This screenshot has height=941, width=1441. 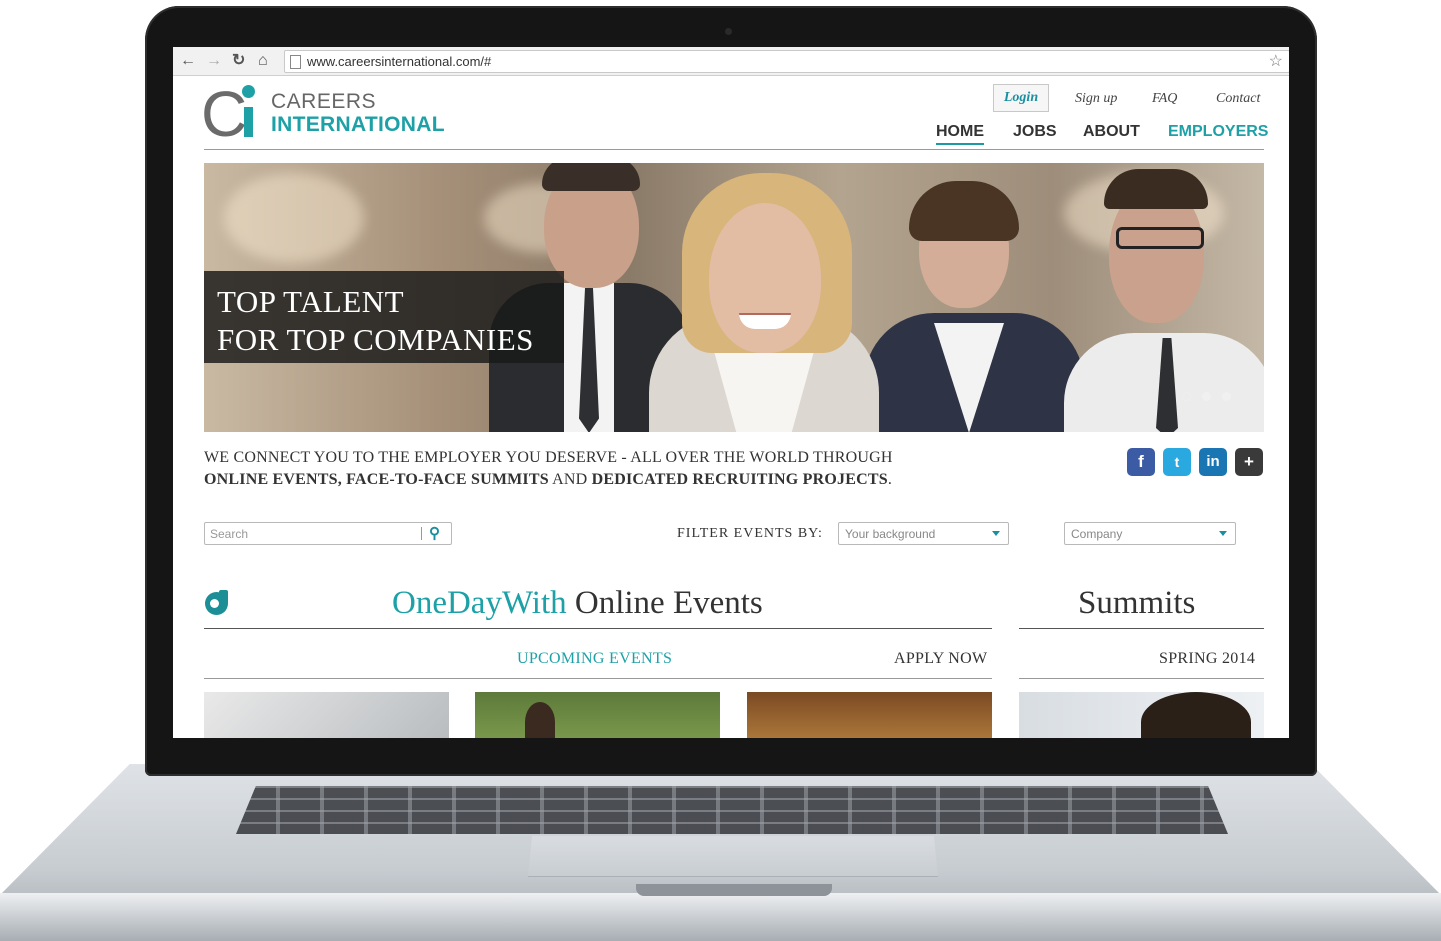 What do you see at coordinates (890, 534) in the screenshot?
I see `background-select-value: Your background` at bounding box center [890, 534].